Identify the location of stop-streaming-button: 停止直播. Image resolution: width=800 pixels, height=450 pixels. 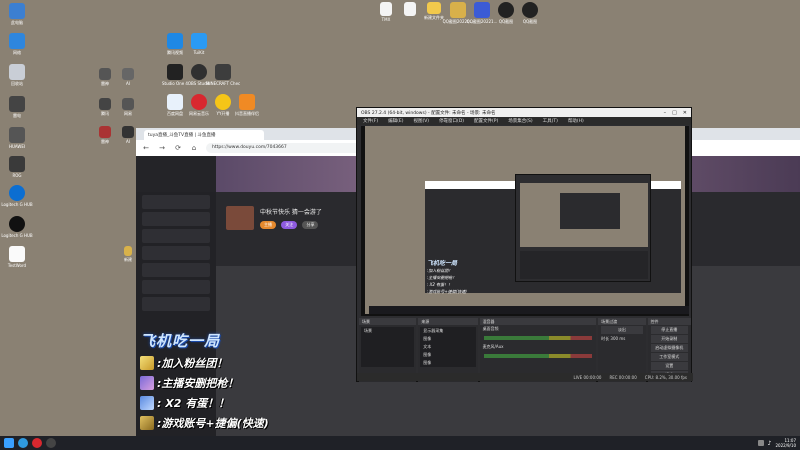
(669, 330).